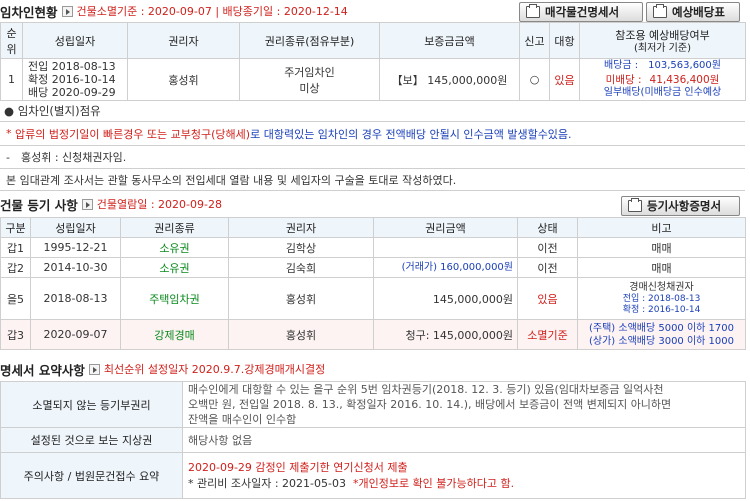  I want to click on tenant-type: 주거임차인 미상, so click(309, 79).